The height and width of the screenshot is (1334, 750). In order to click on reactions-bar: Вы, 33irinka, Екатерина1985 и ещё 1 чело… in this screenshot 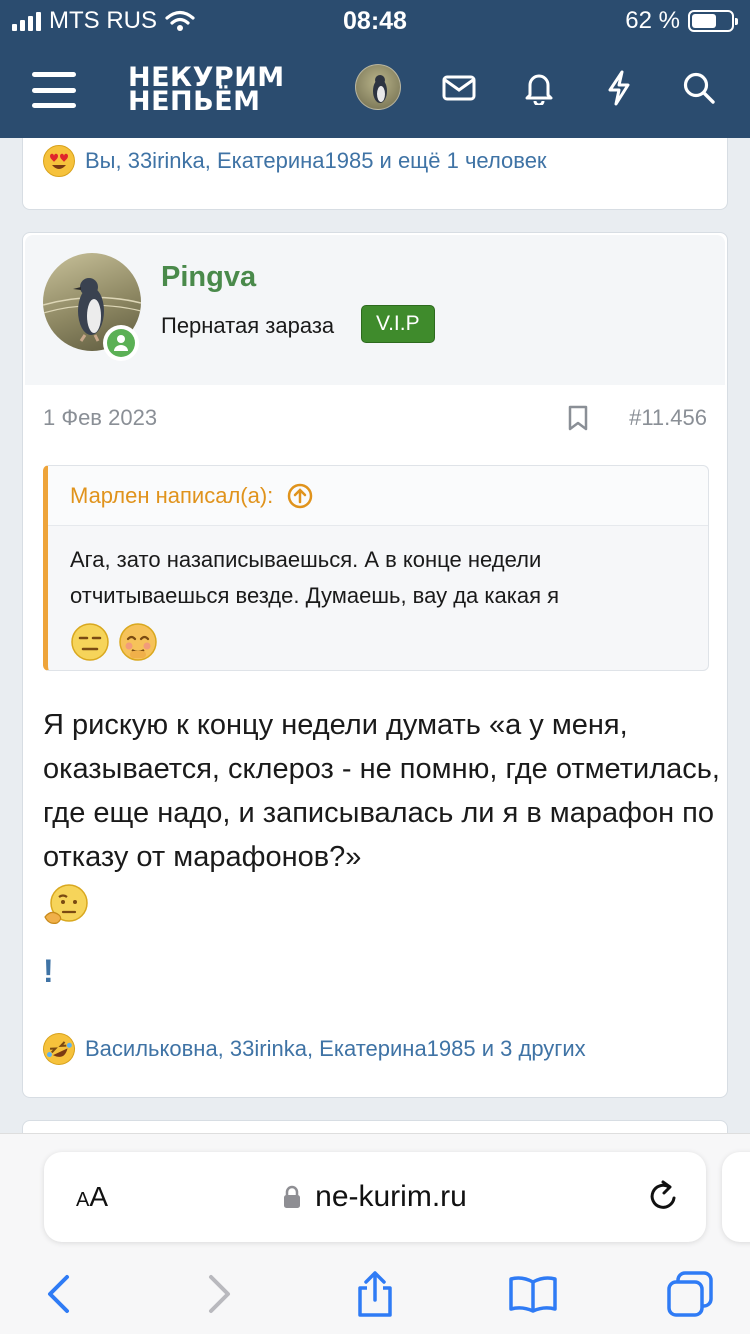, I will do `click(295, 161)`.